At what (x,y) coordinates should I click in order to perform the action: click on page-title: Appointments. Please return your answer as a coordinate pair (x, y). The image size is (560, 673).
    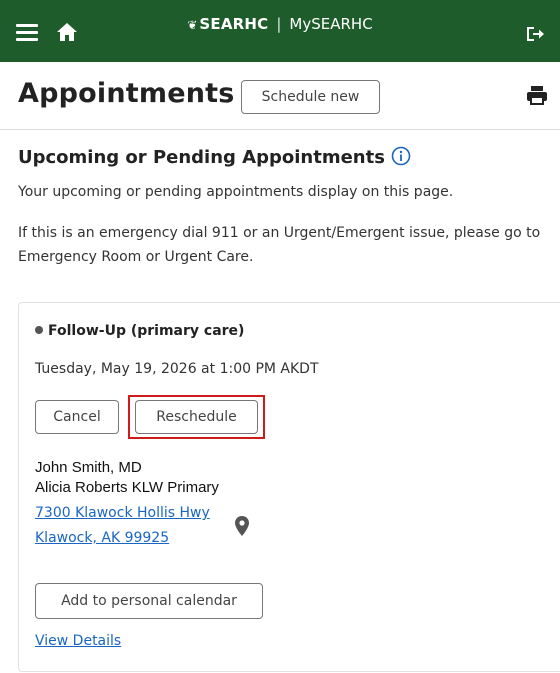
    Looking at the image, I should click on (126, 93).